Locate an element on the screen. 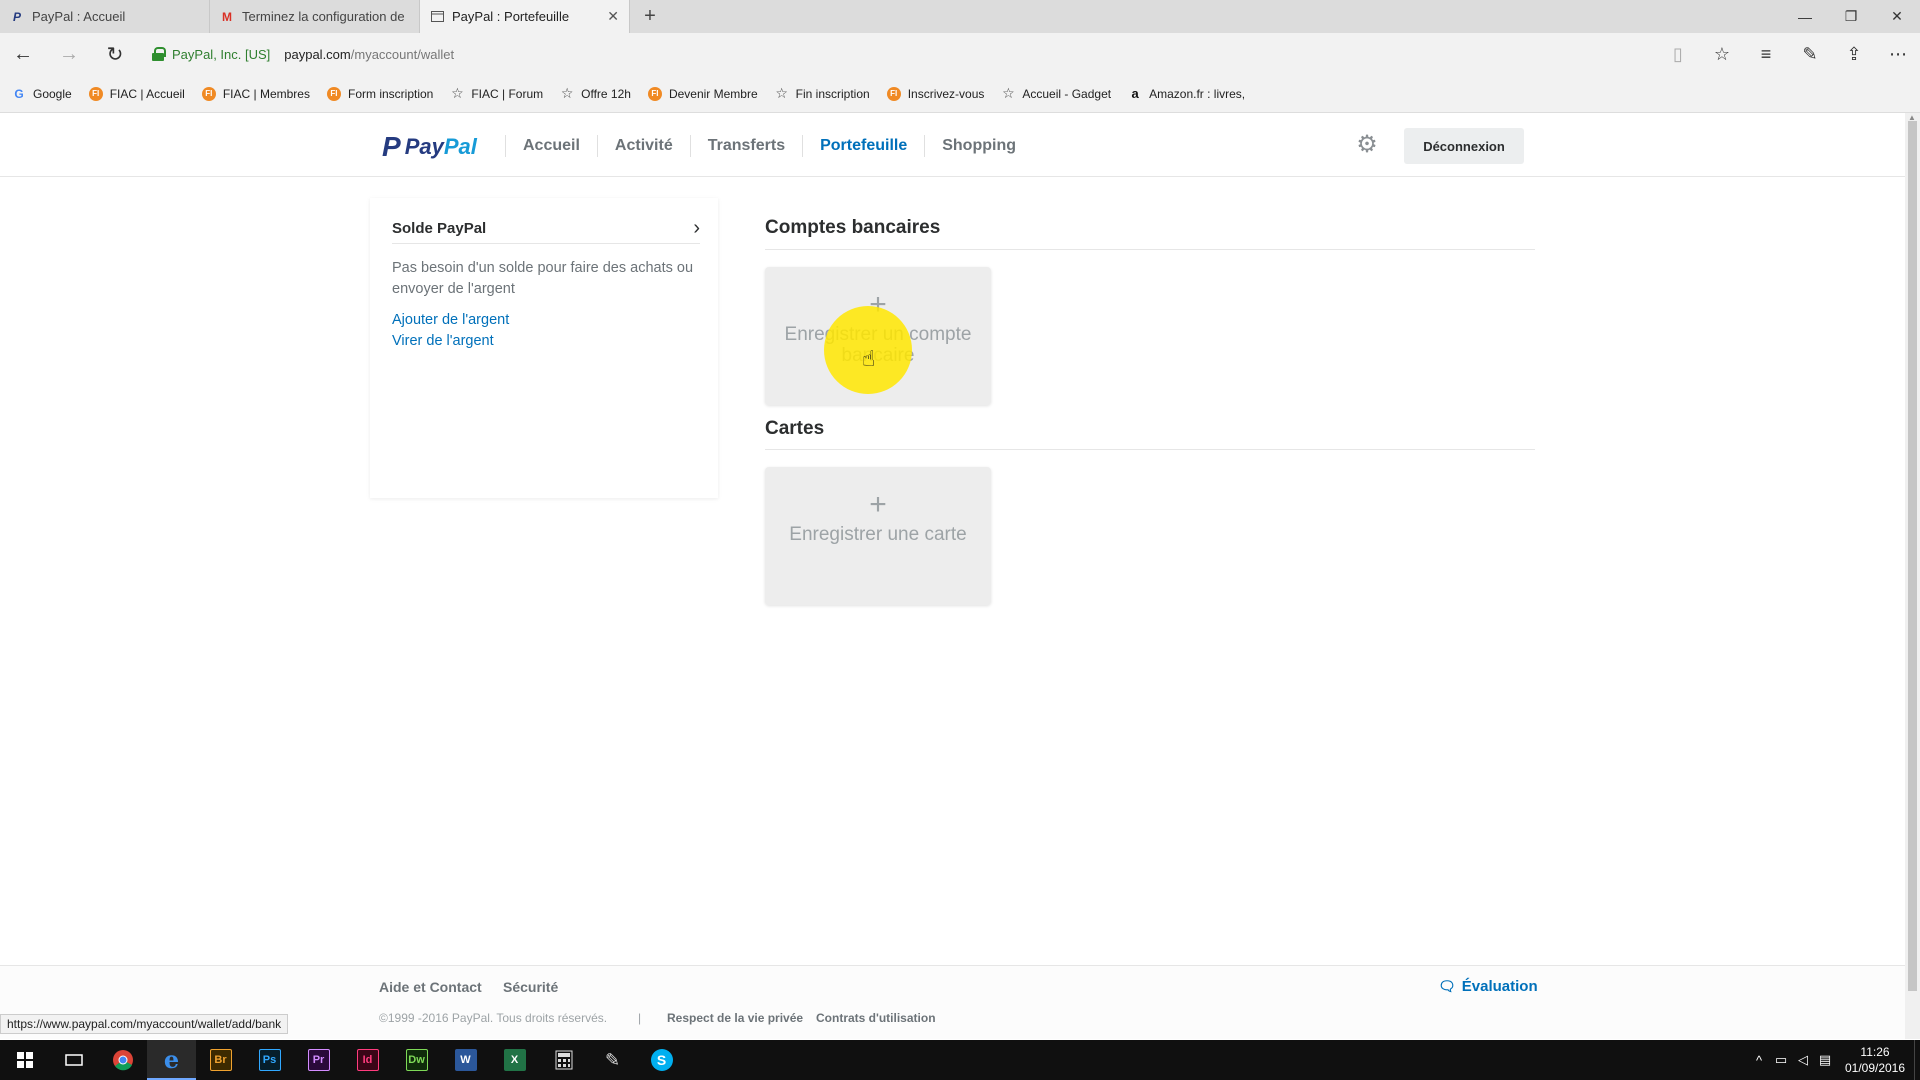  tab-paypal-accueil: P PayPal : Accueil is located at coordinates (105, 16).